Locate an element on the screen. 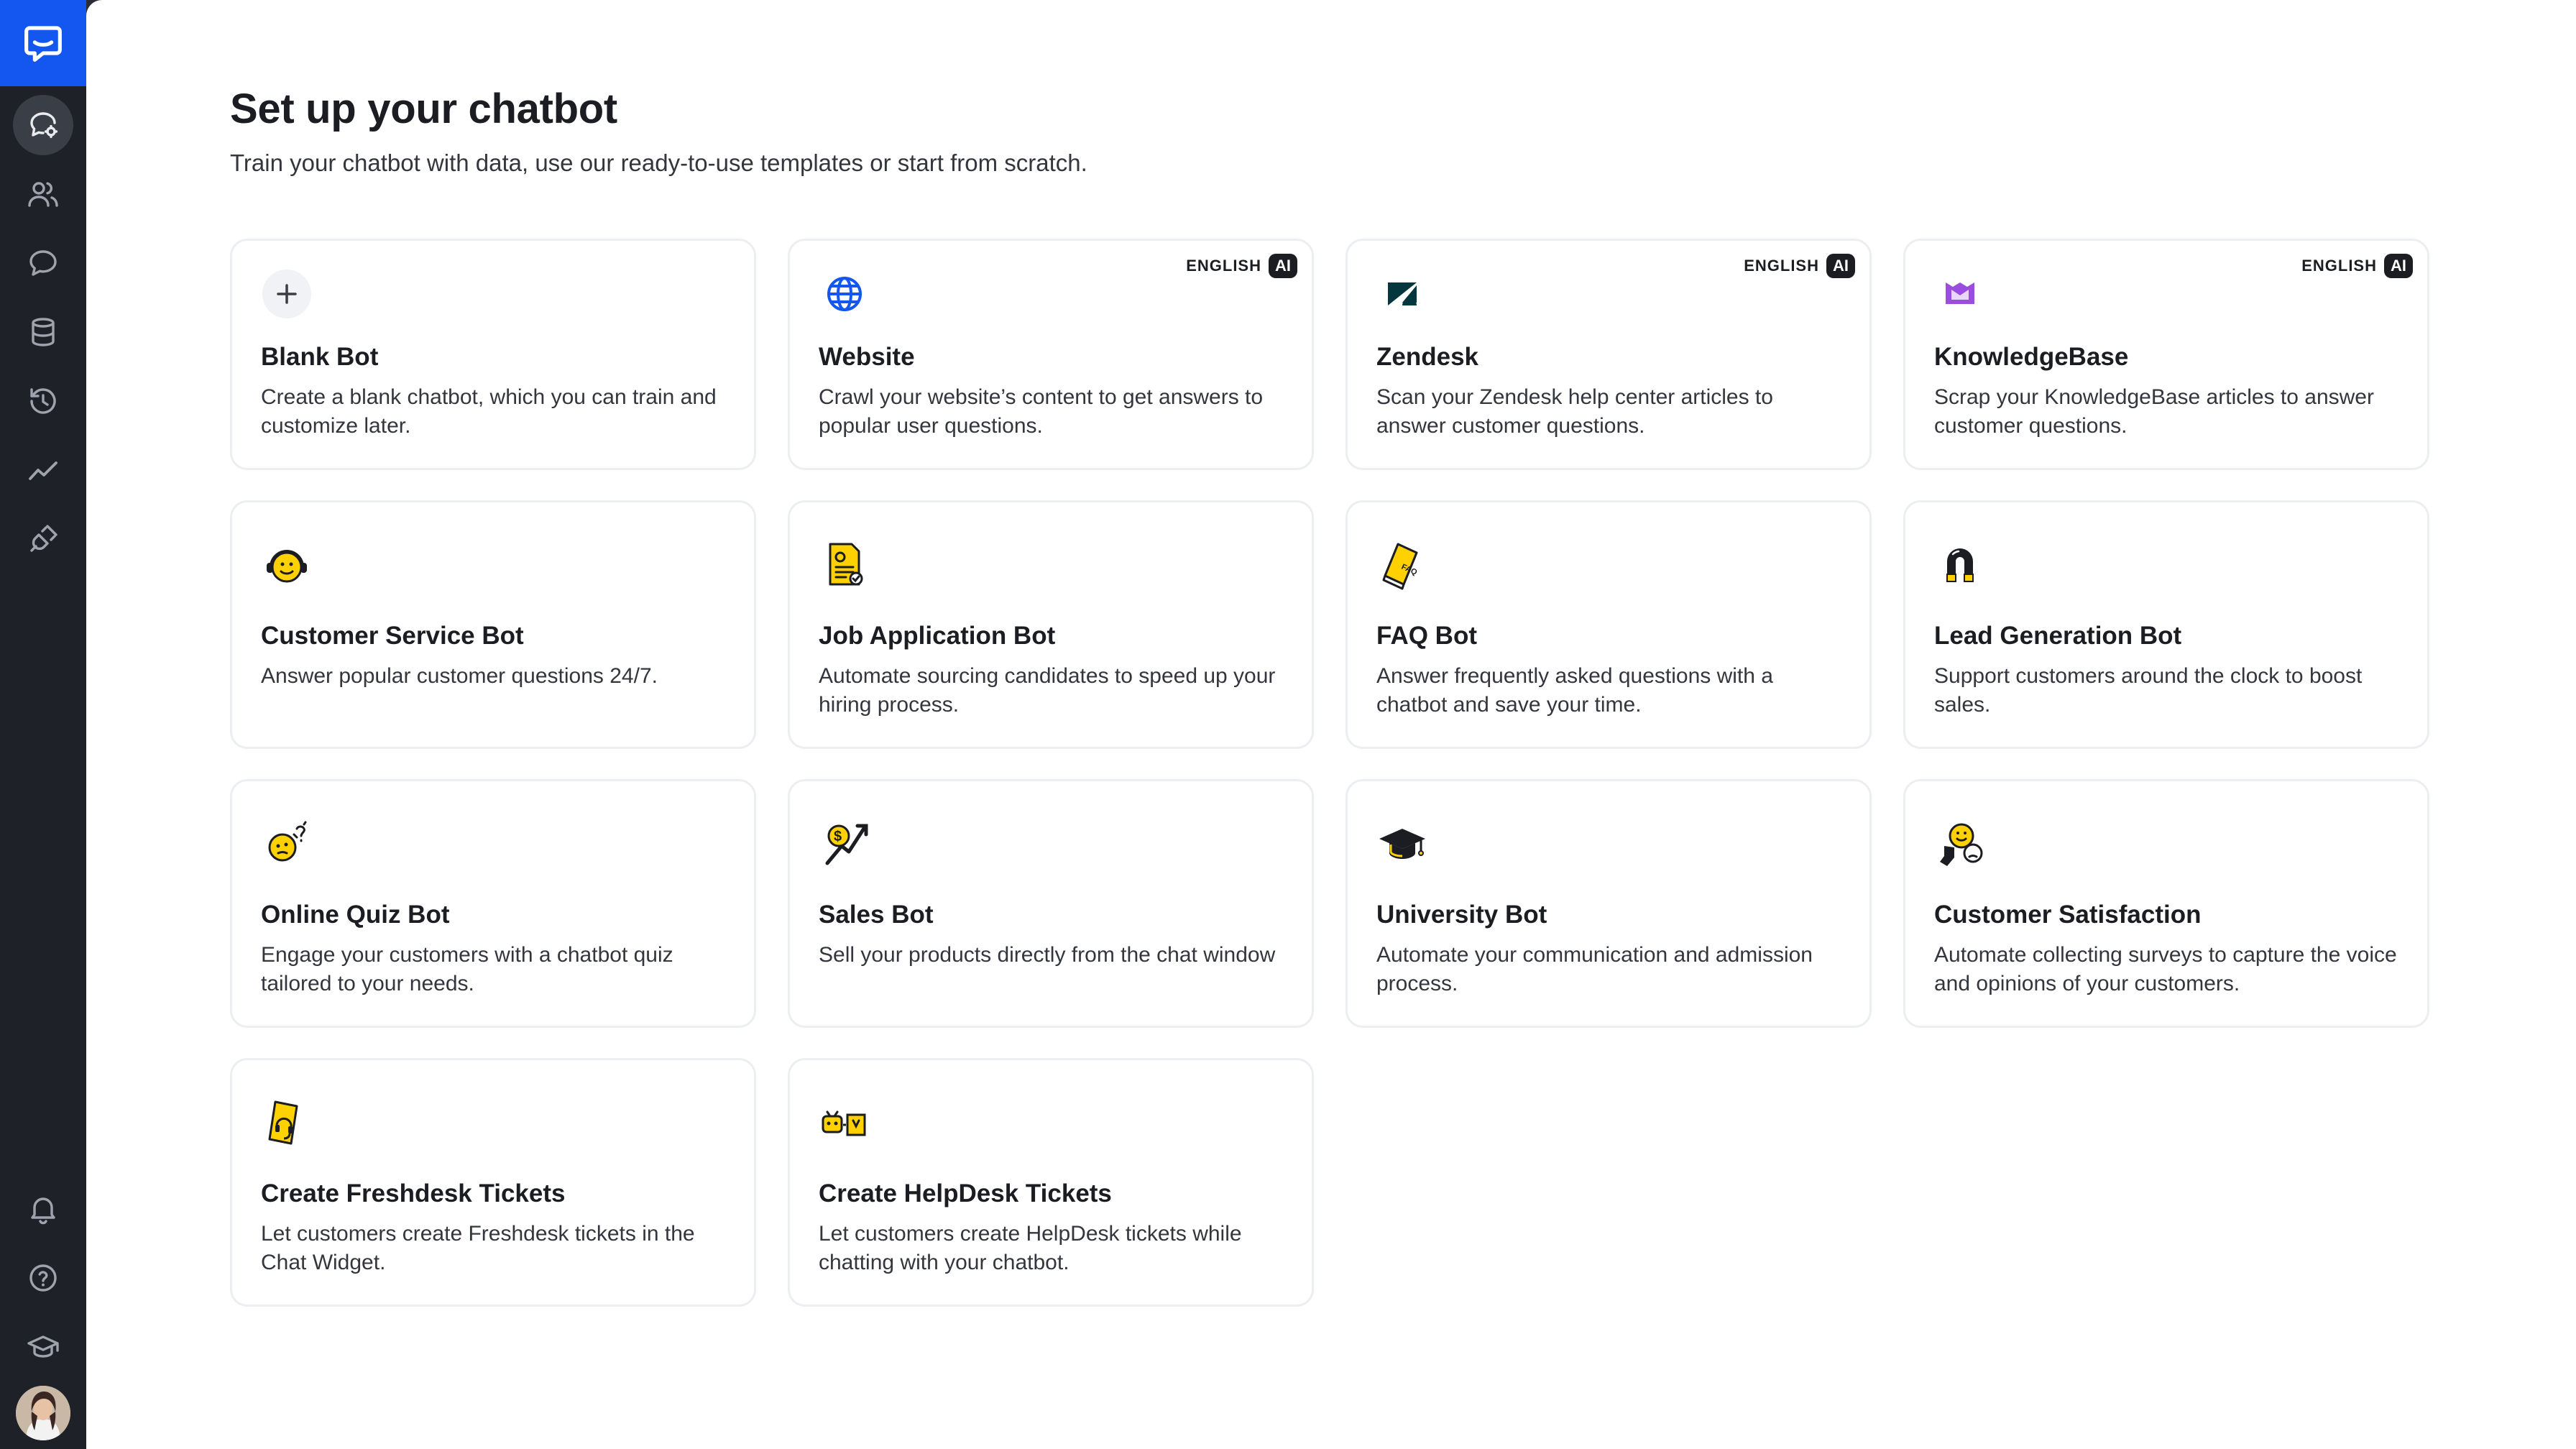 The image size is (2576, 1449). app-logo is located at coordinates (43, 43).